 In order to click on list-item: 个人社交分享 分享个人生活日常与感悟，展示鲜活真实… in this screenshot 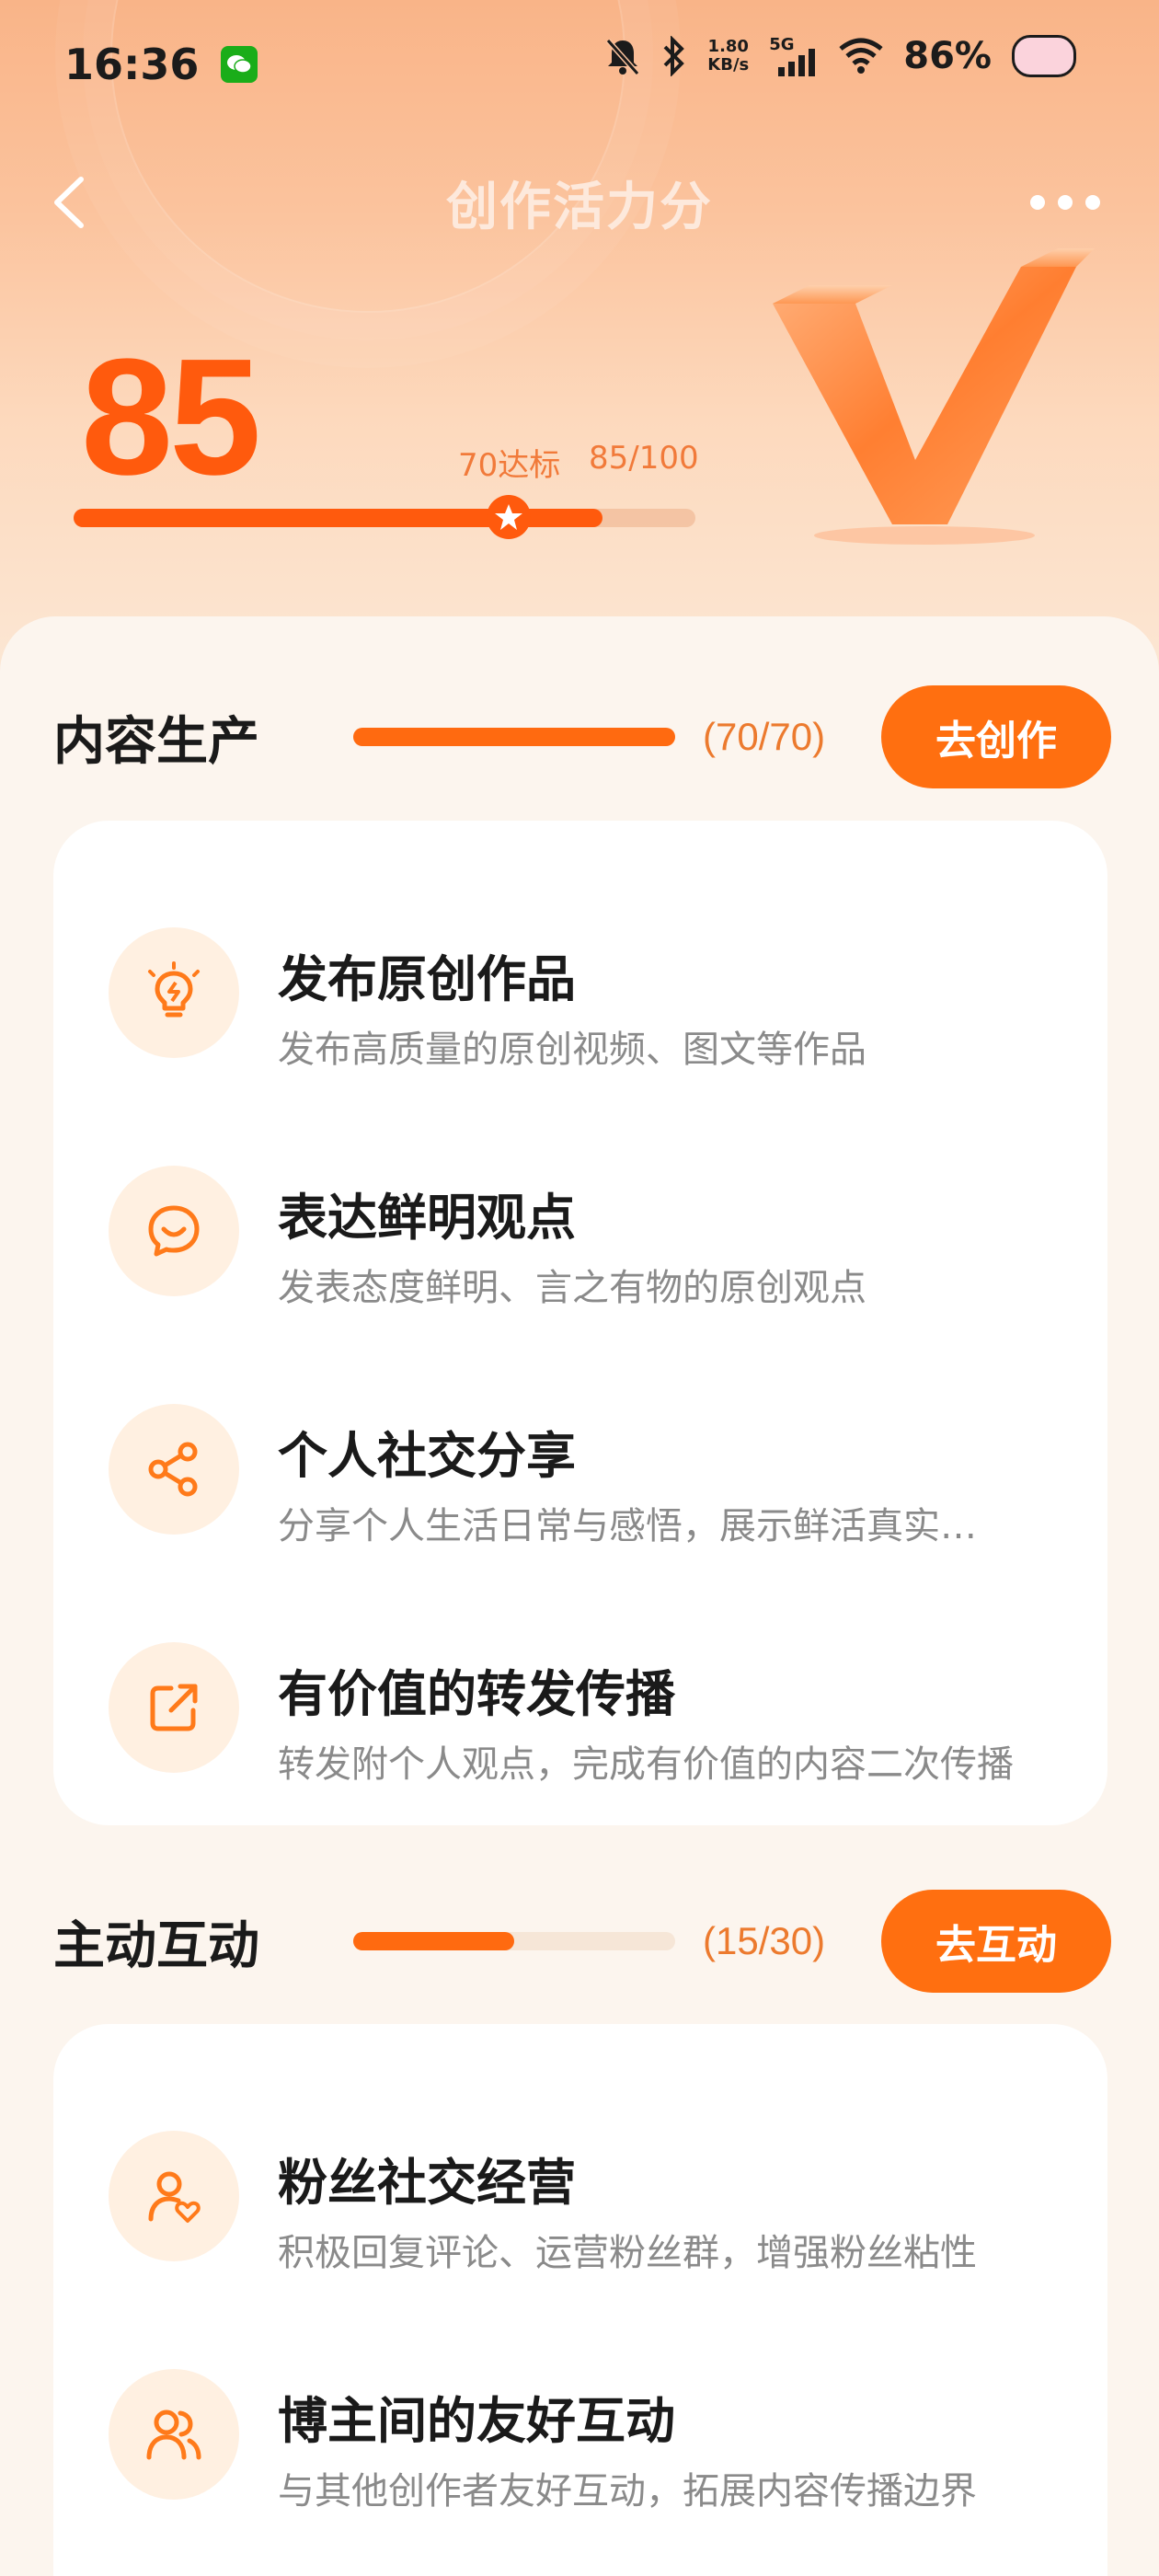, I will do `click(580, 1468)`.